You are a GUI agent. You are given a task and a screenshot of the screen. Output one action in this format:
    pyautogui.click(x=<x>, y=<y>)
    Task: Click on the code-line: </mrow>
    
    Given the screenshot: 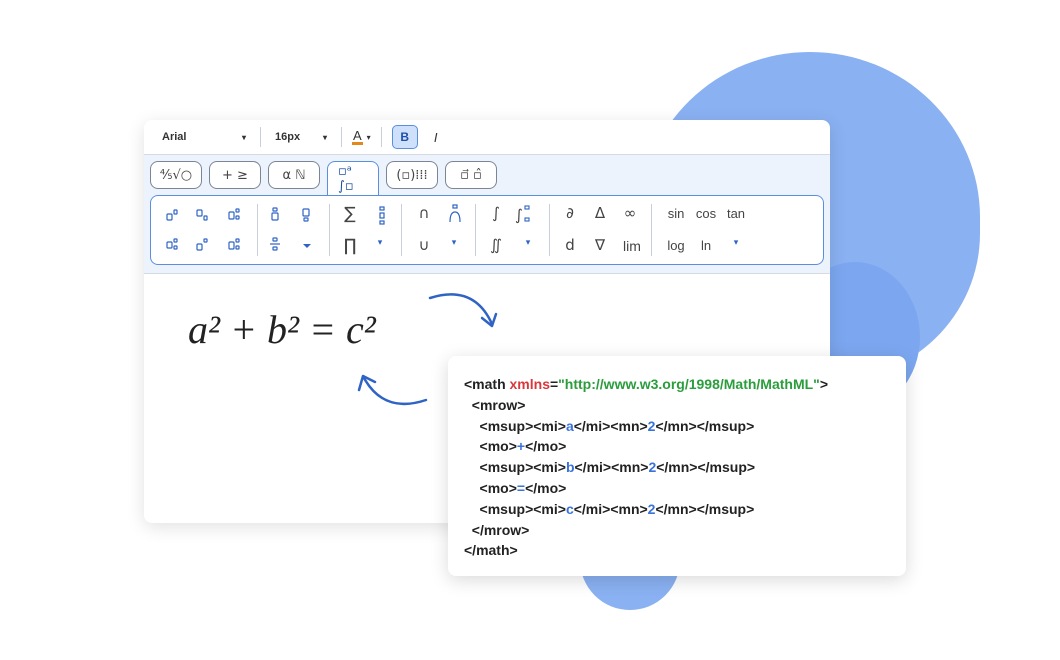 What is the action you would take?
    pyautogui.click(x=497, y=529)
    